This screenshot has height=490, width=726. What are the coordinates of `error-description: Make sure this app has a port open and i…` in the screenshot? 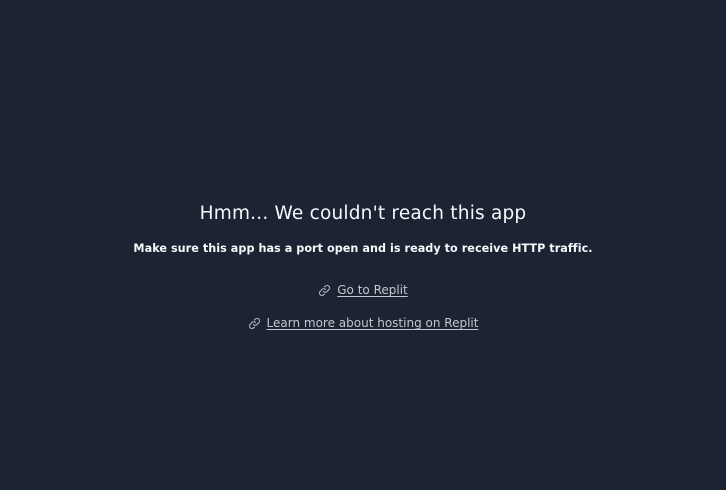 It's located at (363, 248).